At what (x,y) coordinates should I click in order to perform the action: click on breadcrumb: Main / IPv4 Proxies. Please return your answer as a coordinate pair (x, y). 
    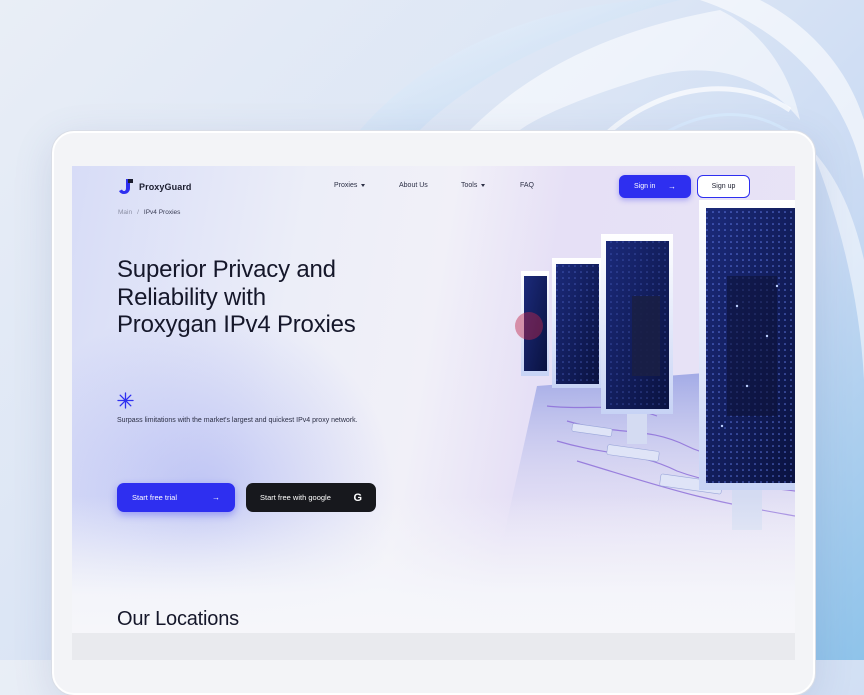
    Looking at the image, I should click on (149, 212).